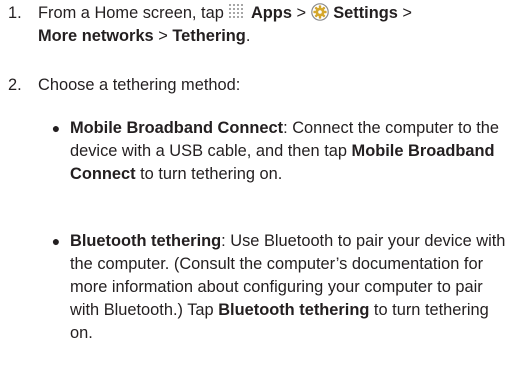  Describe the element at coordinates (209, 36) in the screenshot. I see `tethering-label: Tethering` at that location.